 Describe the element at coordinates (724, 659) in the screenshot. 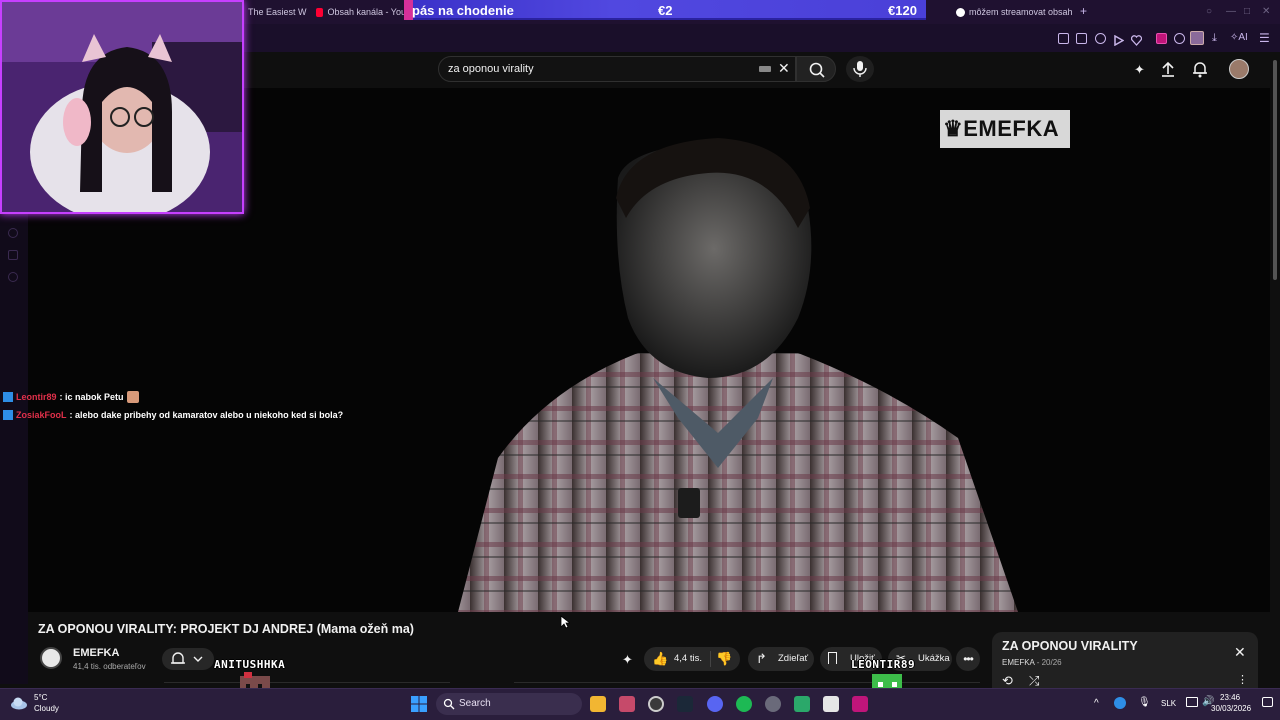

I see `dislike-icon: 👎` at that location.